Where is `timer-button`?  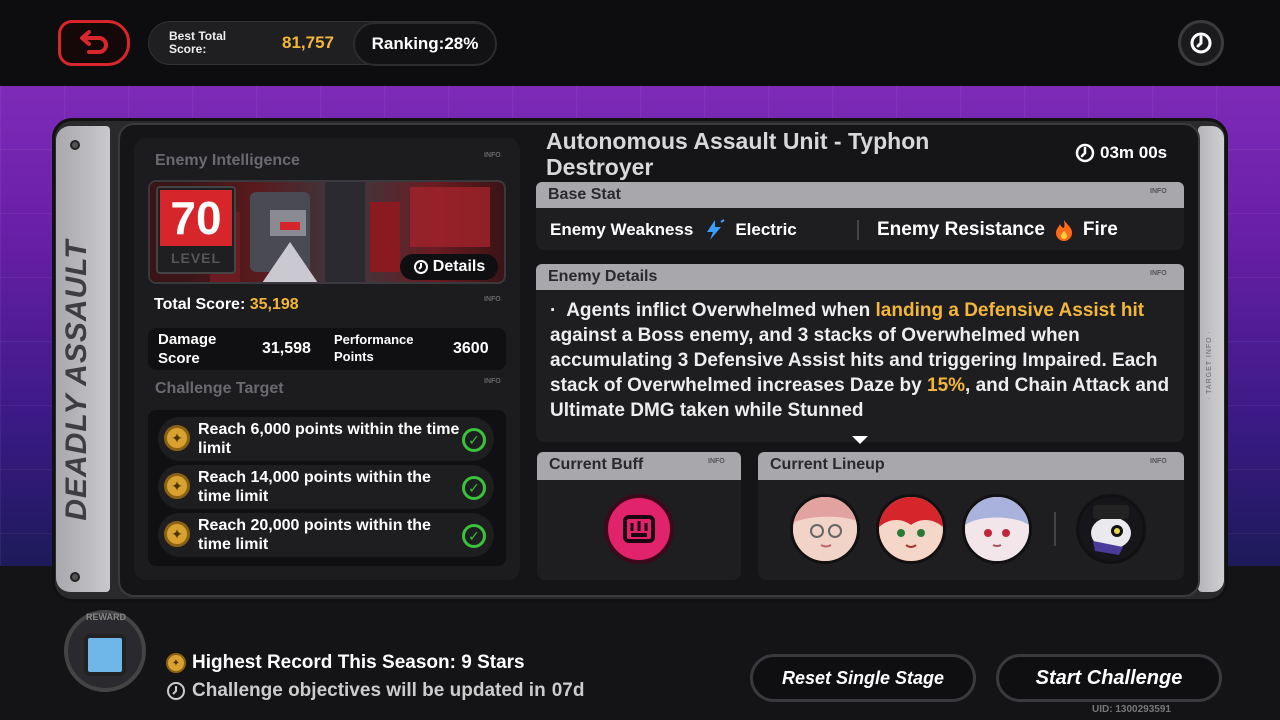
timer-button is located at coordinates (1201, 43).